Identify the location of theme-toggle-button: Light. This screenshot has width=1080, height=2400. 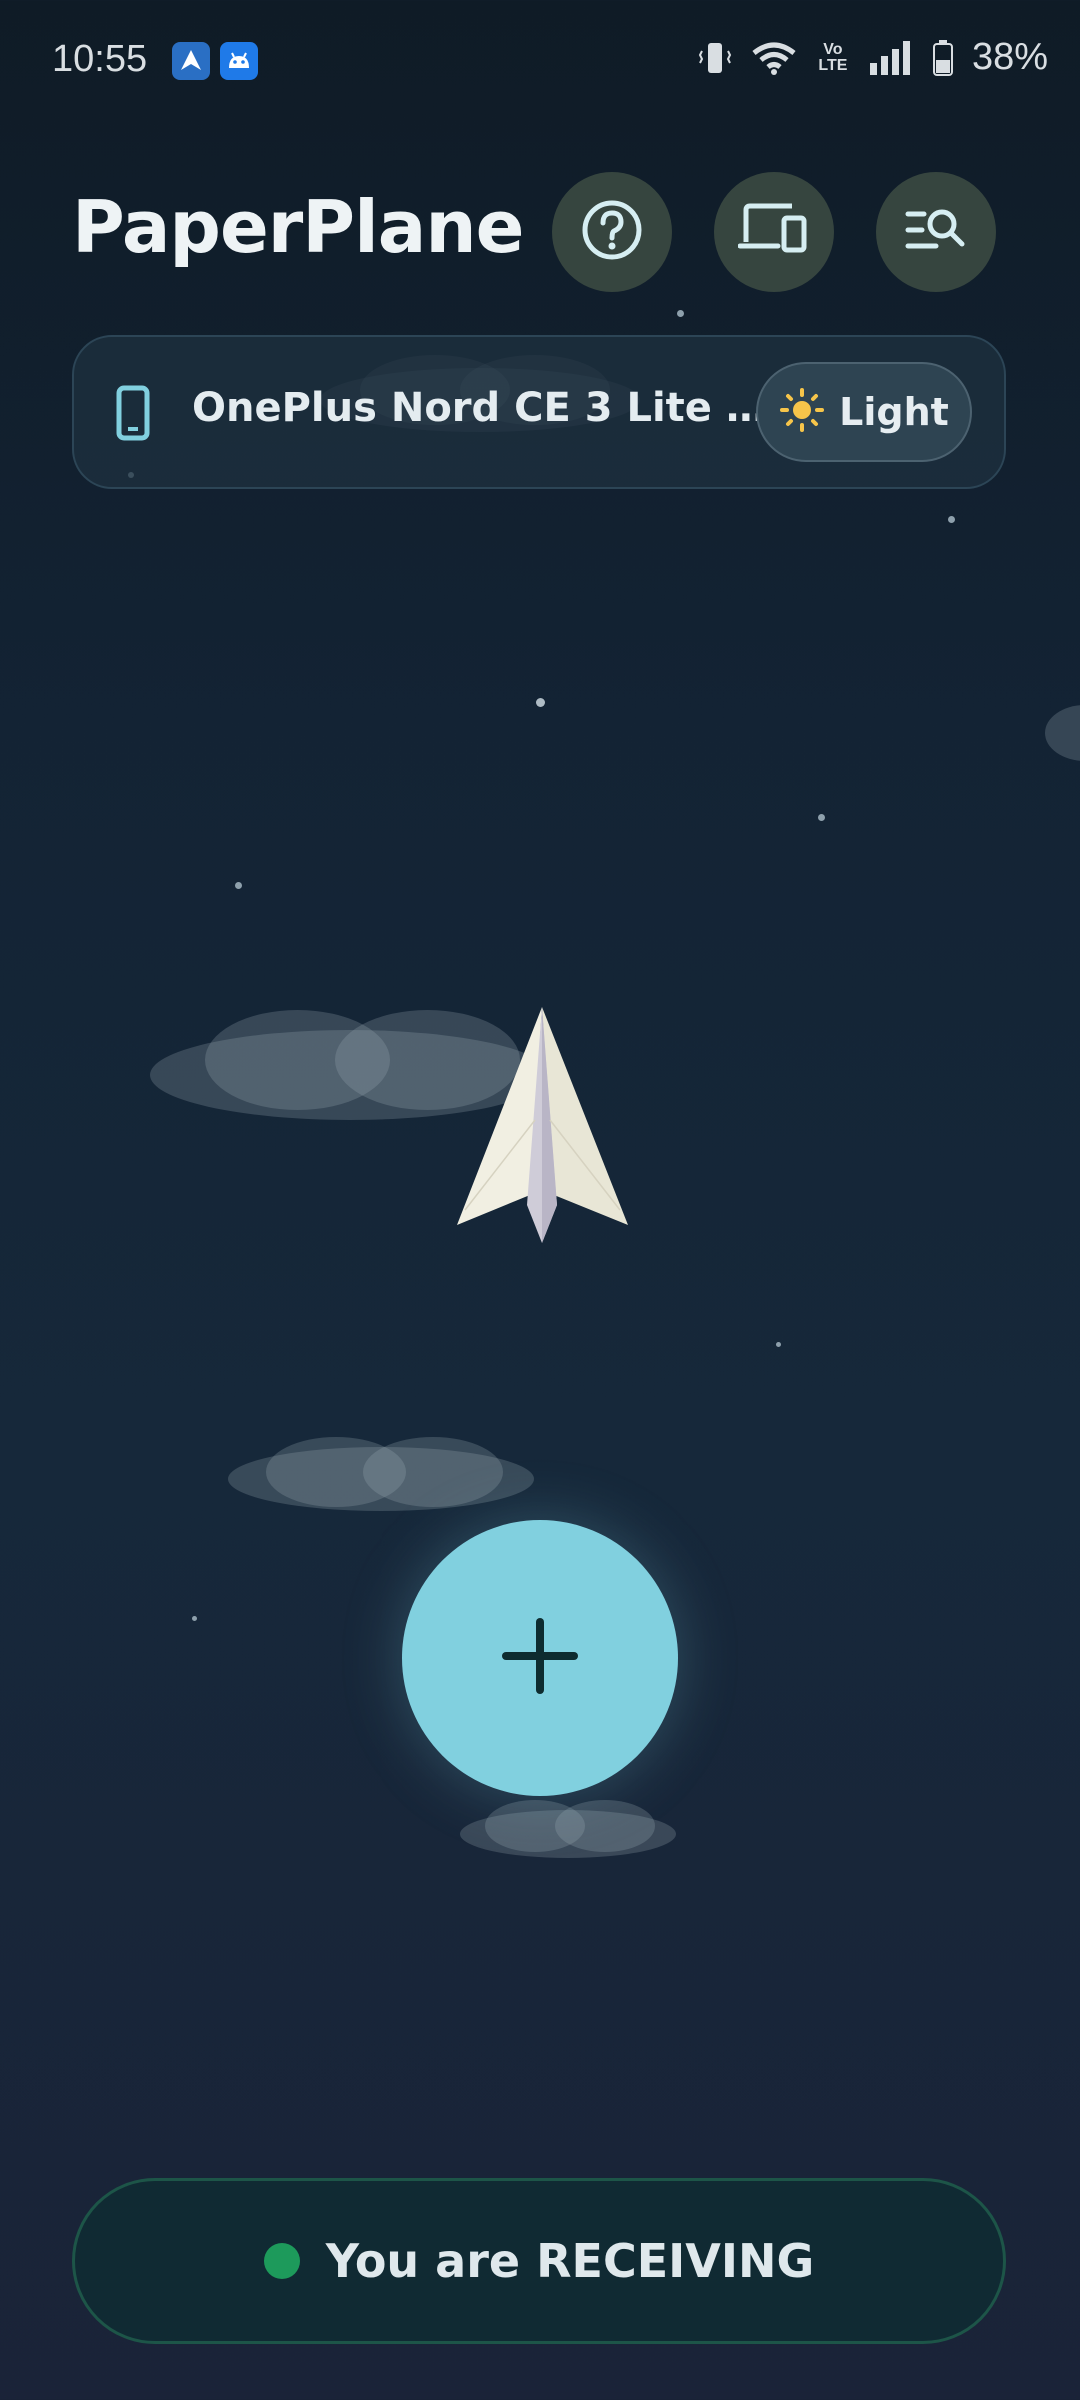
(864, 412).